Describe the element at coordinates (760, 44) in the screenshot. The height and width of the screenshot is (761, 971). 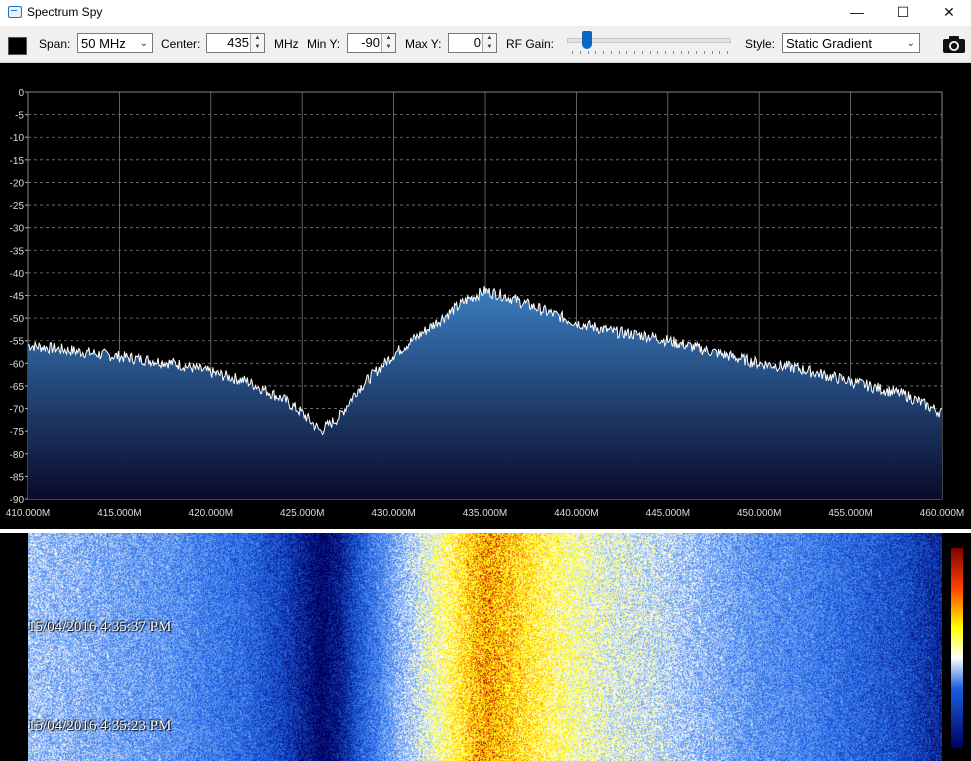
I see `style-label: Style:` at that location.